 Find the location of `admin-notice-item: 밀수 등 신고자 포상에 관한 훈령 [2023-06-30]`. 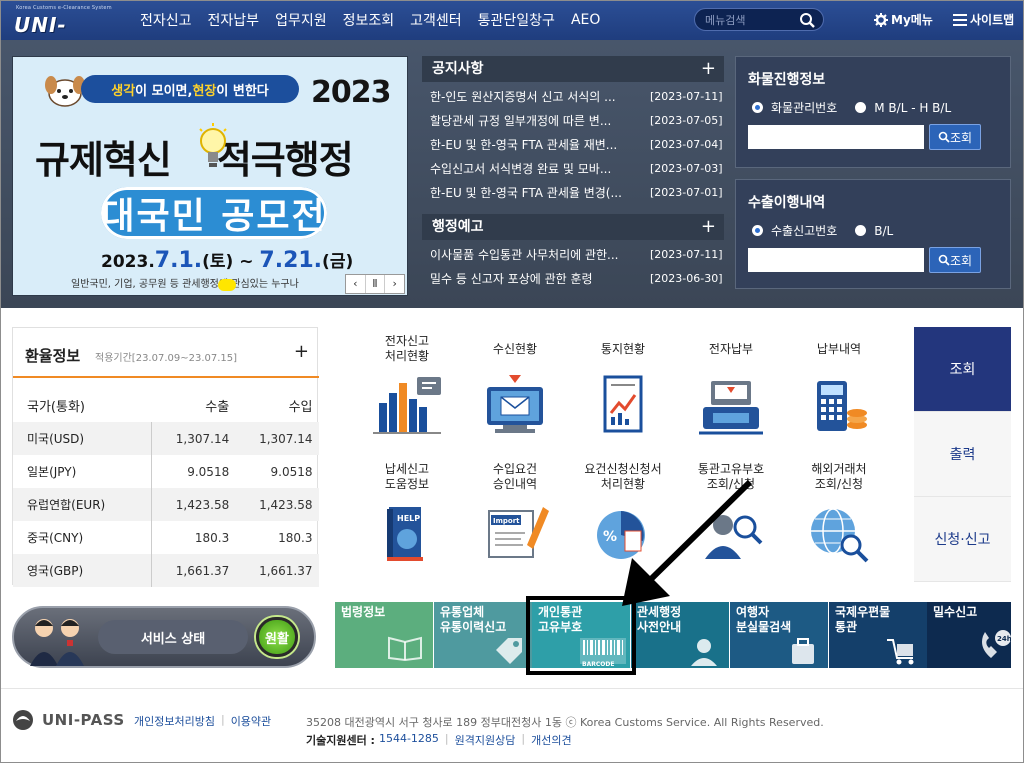

admin-notice-item: 밀수 등 신고자 포상에 관한 훈령 [2023-06-30] is located at coordinates (573, 278).